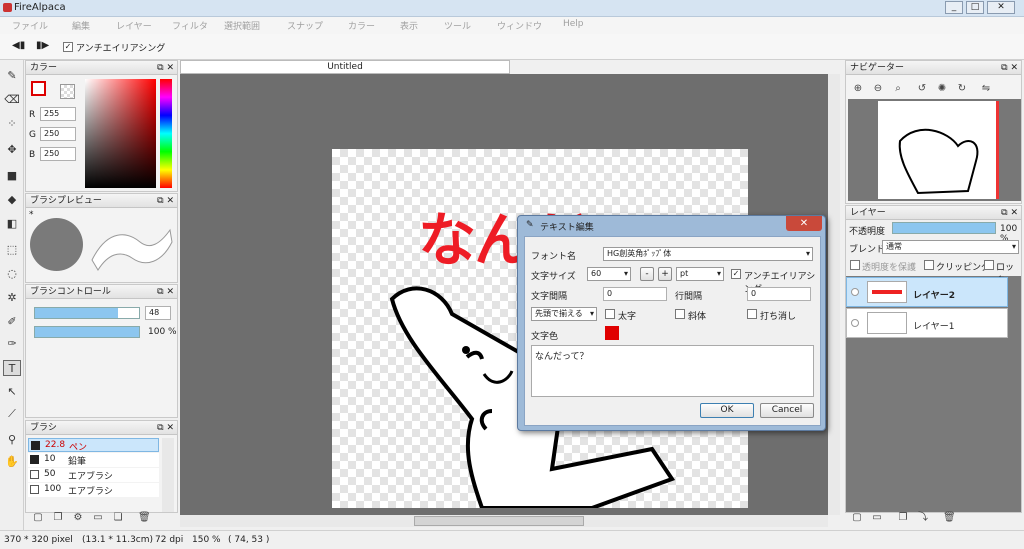 The height and width of the screenshot is (549, 1024). Describe the element at coordinates (81, 25) in the screenshot. I see `menu-edit: 編集` at that location.